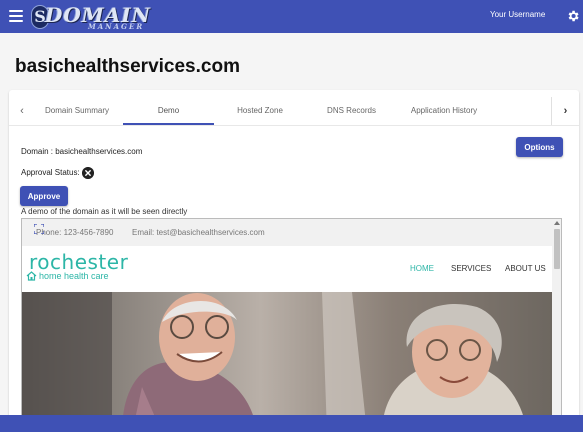  Describe the element at coordinates (422, 268) in the screenshot. I see `preview-nav-home: HOME` at that location.